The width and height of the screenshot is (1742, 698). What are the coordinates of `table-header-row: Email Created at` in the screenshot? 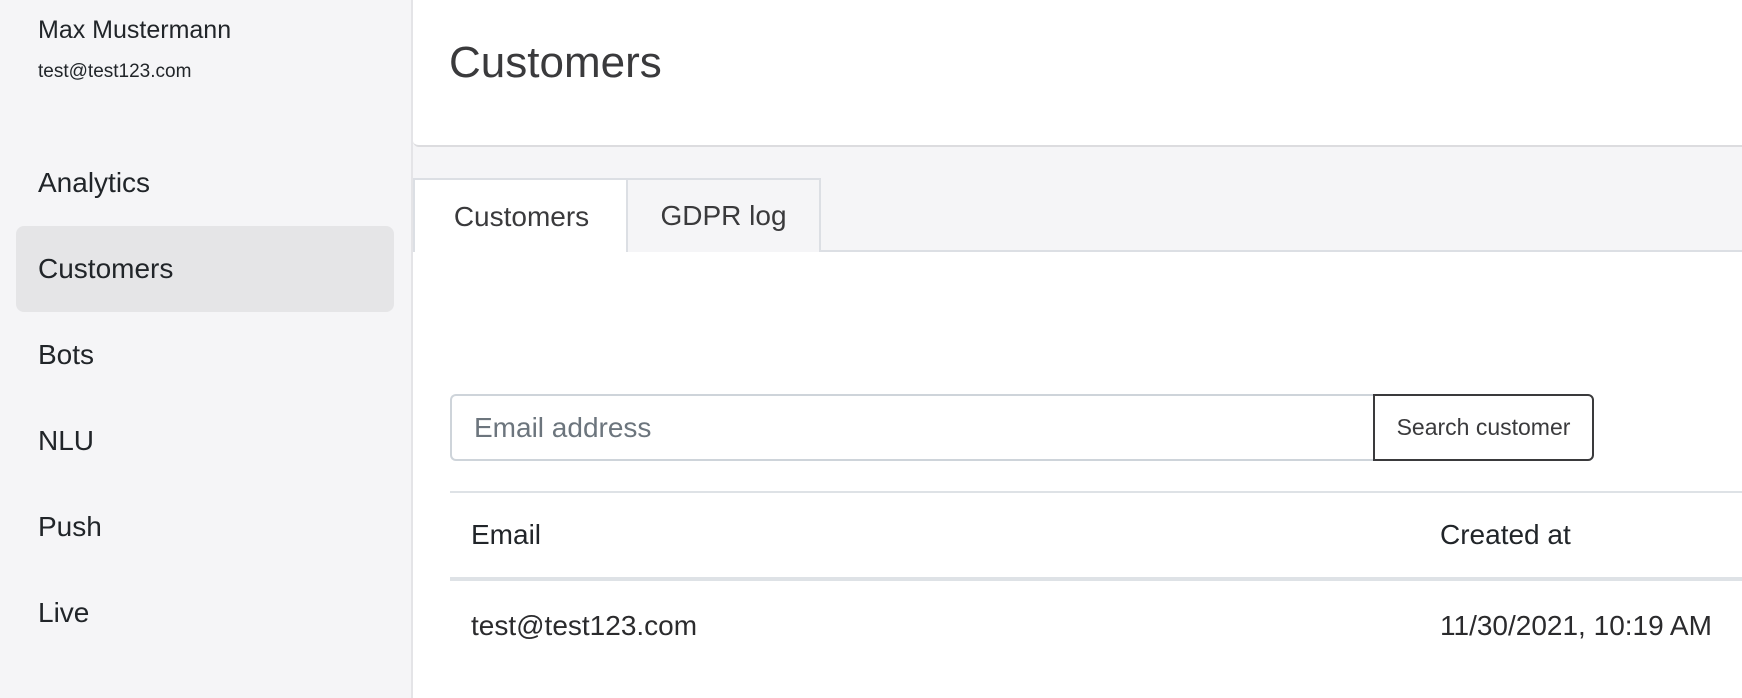 It's located at (1096, 536).